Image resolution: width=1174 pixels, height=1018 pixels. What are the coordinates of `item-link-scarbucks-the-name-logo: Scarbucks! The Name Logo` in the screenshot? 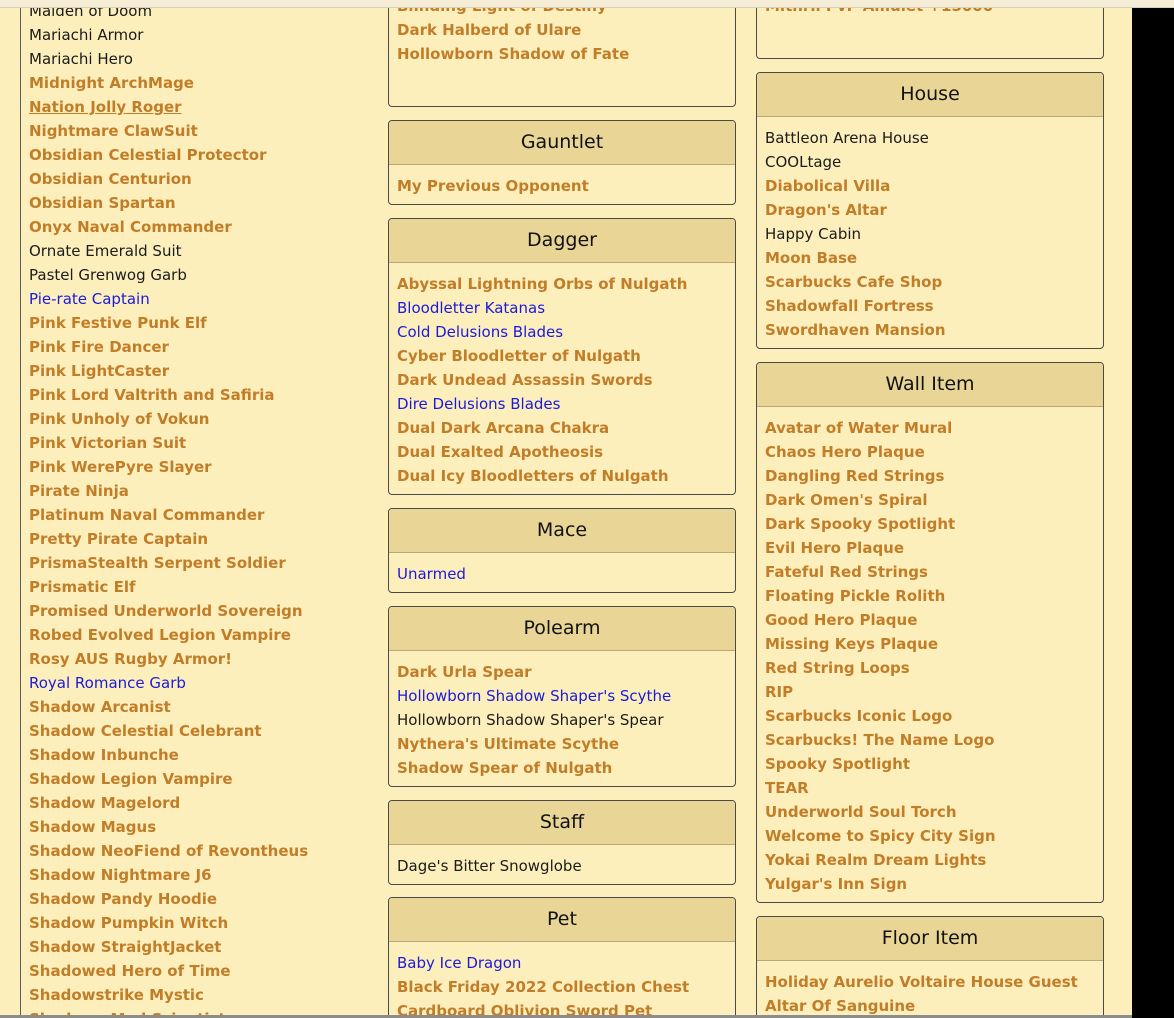 It's located at (930, 740).